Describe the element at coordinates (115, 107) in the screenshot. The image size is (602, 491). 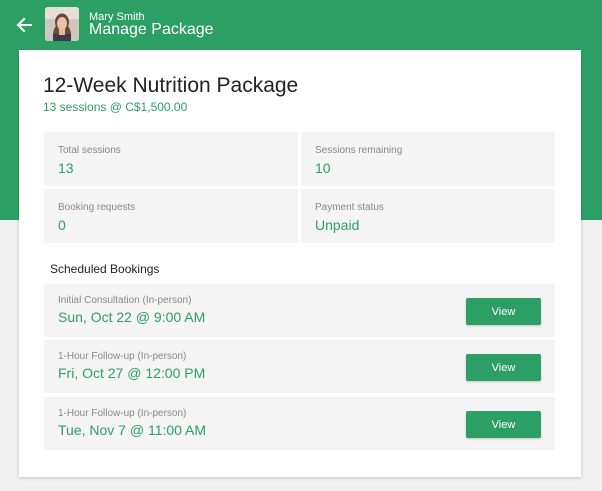
I see `package-summary: 13 sessions @ C$1,500.00` at that location.